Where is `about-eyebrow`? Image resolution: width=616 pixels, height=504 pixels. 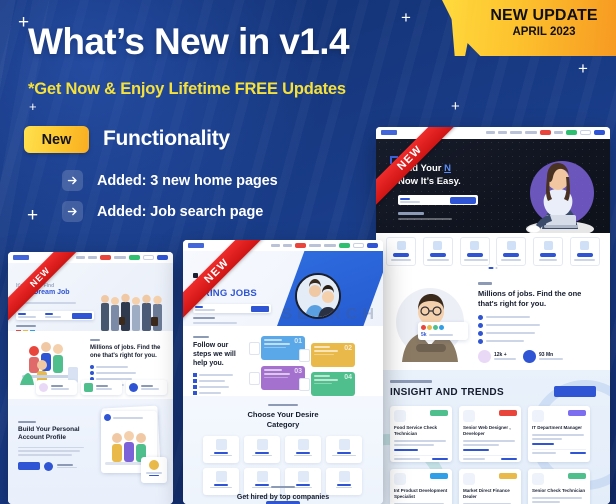
about-eyebrow is located at coordinates (95, 340).